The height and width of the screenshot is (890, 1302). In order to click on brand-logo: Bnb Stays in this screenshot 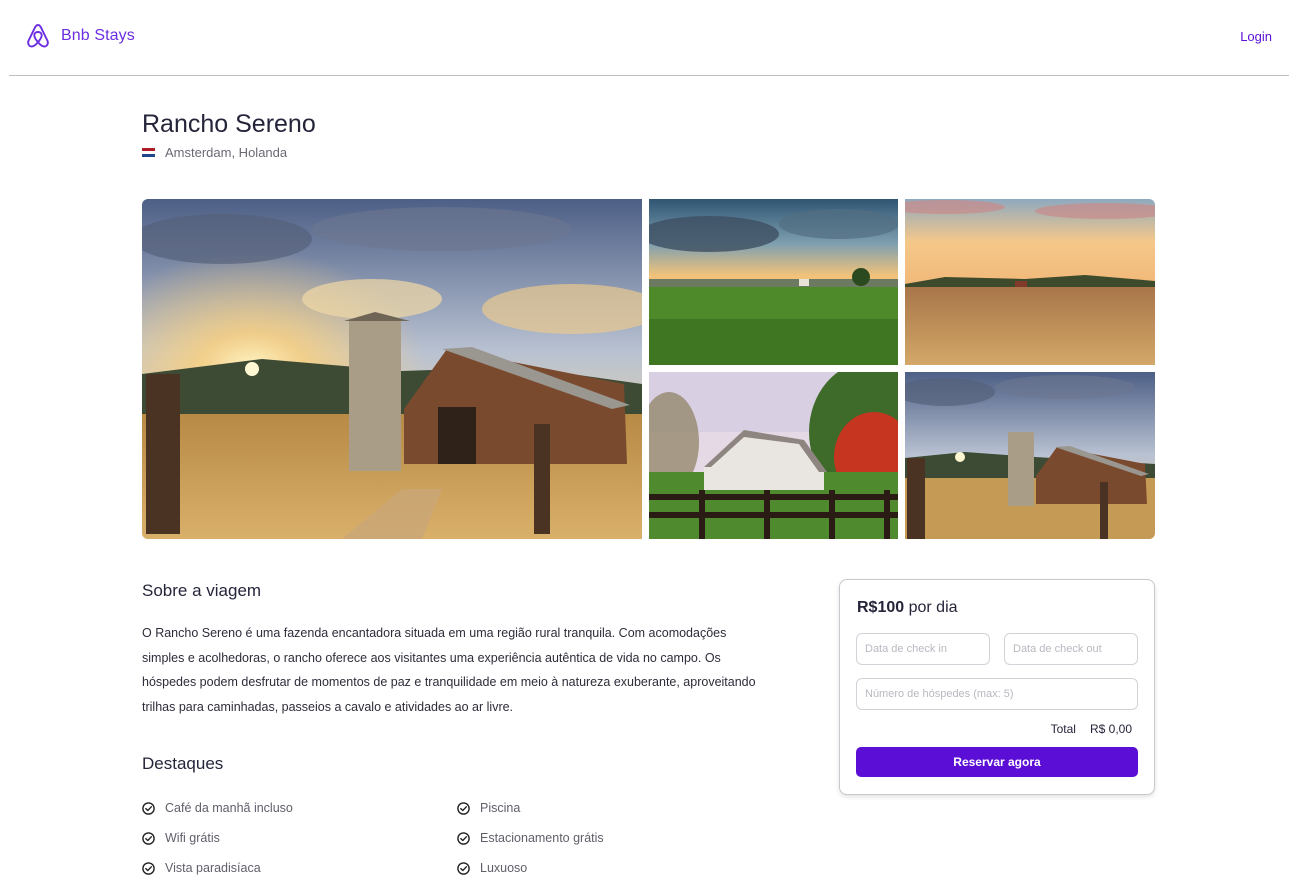, I will do `click(79, 36)`.